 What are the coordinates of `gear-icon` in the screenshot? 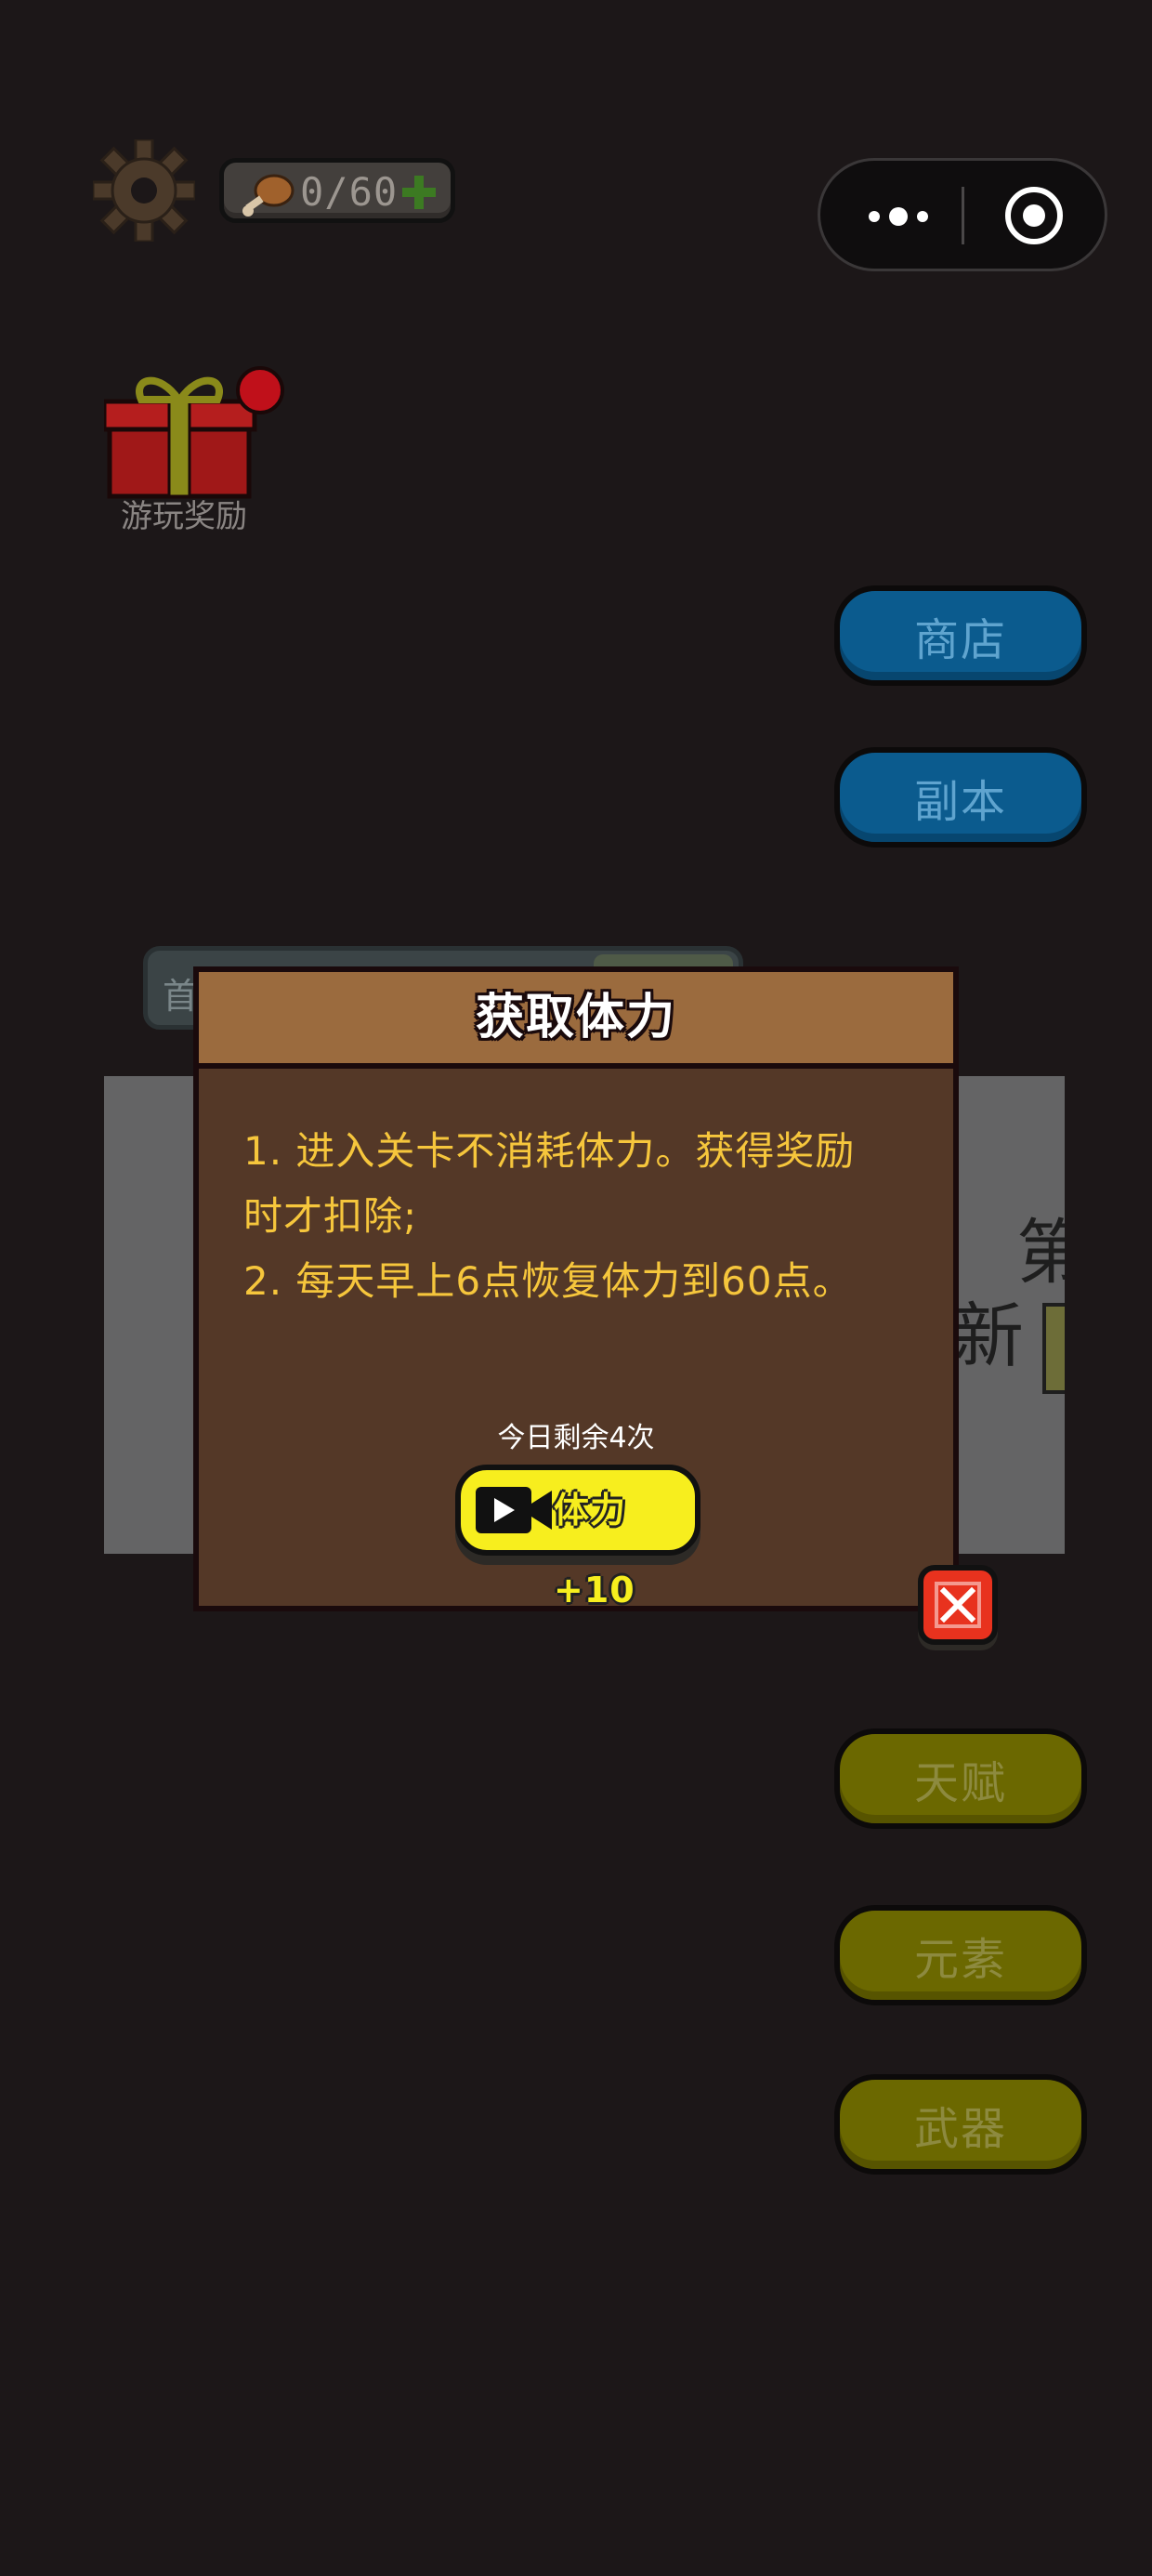 It's located at (144, 190).